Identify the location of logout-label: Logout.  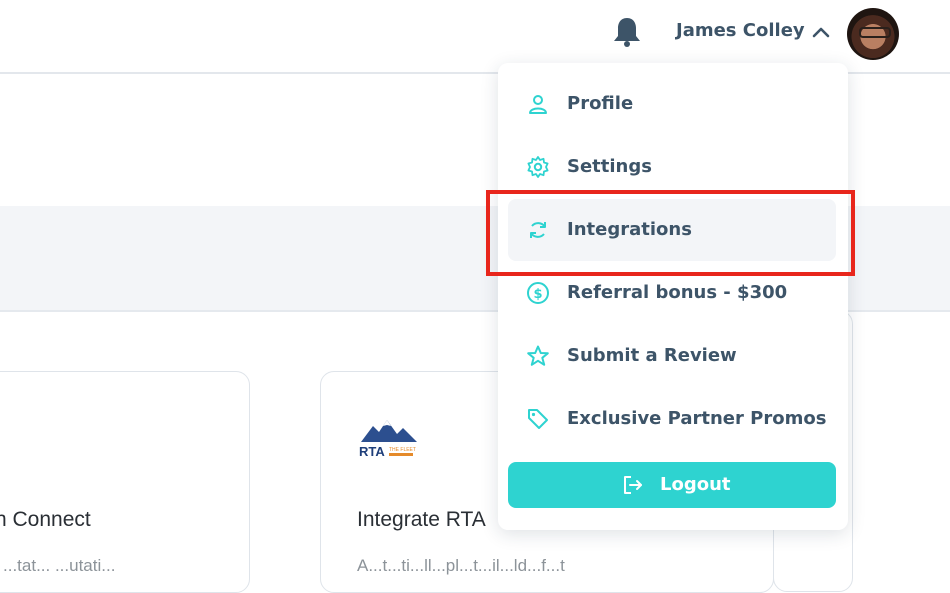
(695, 484).